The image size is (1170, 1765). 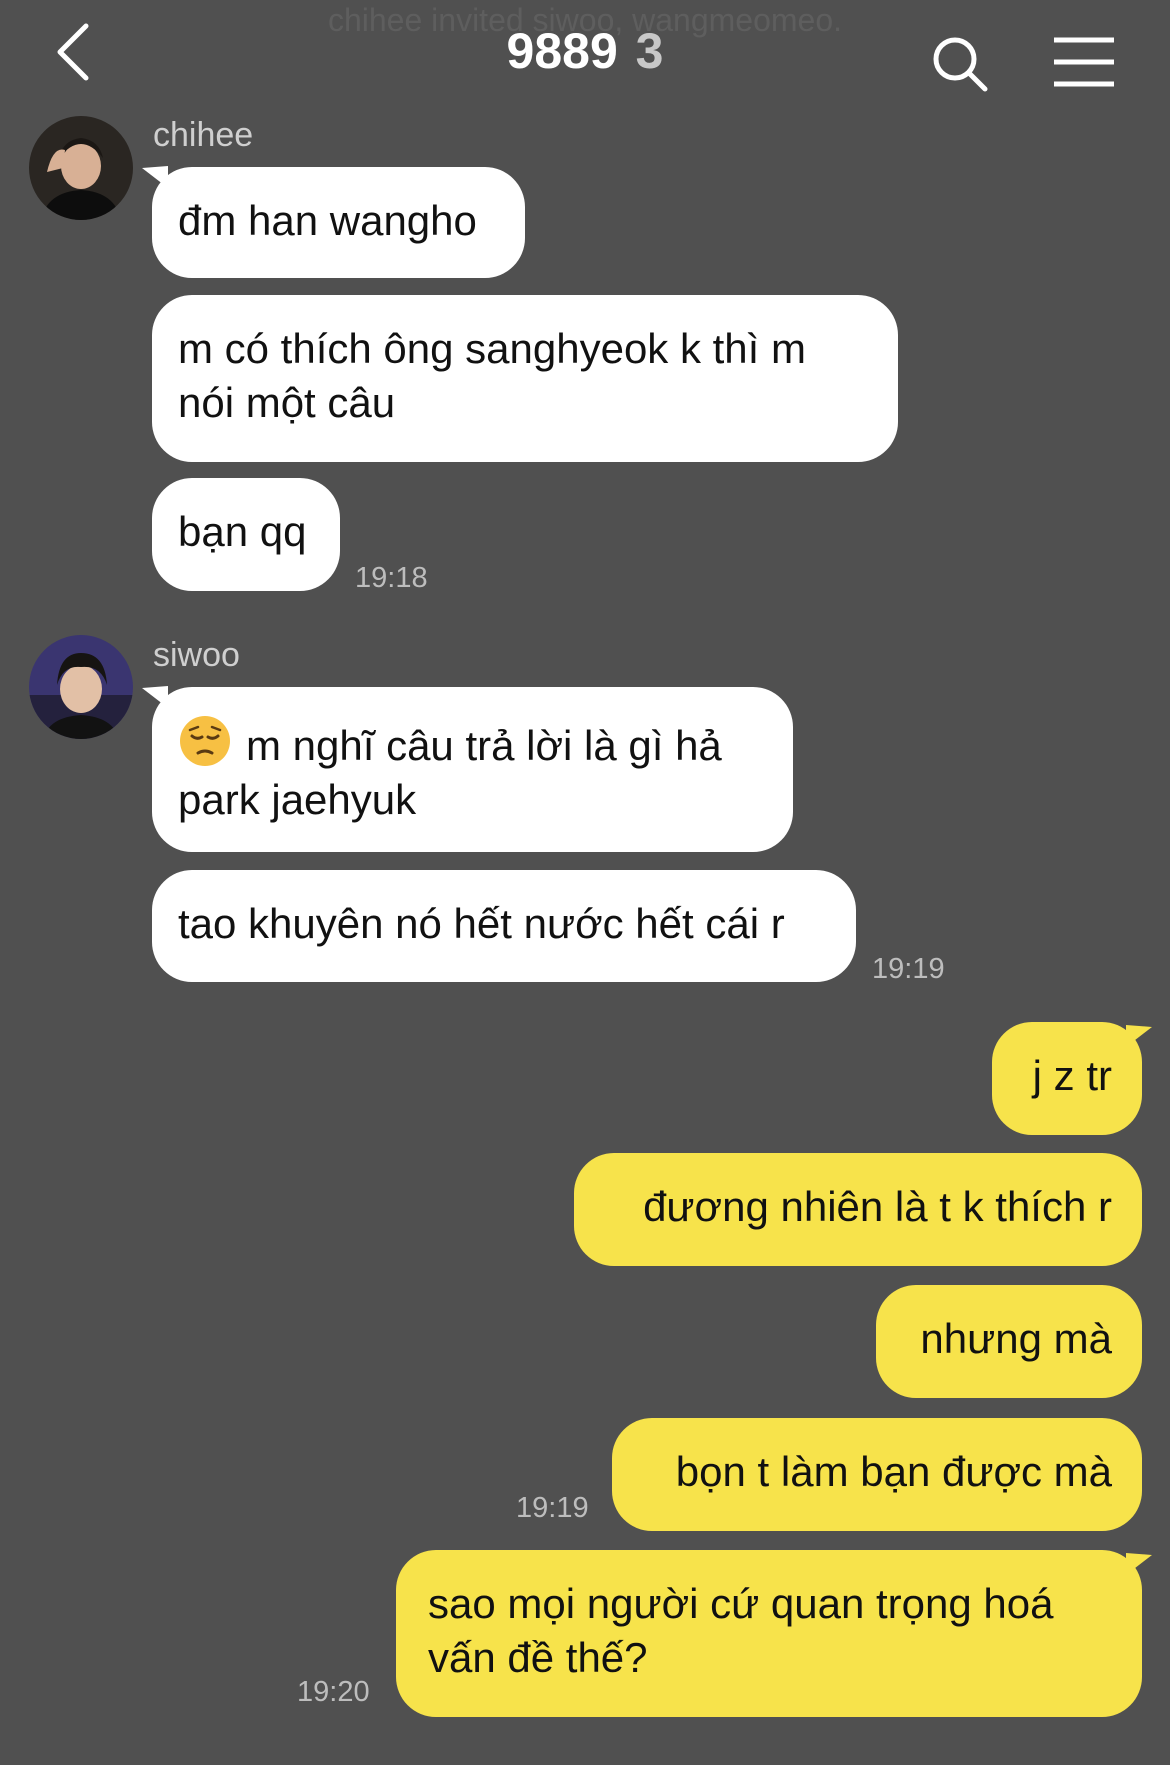 I want to click on sender-name-chihee: chihee, so click(x=203, y=135).